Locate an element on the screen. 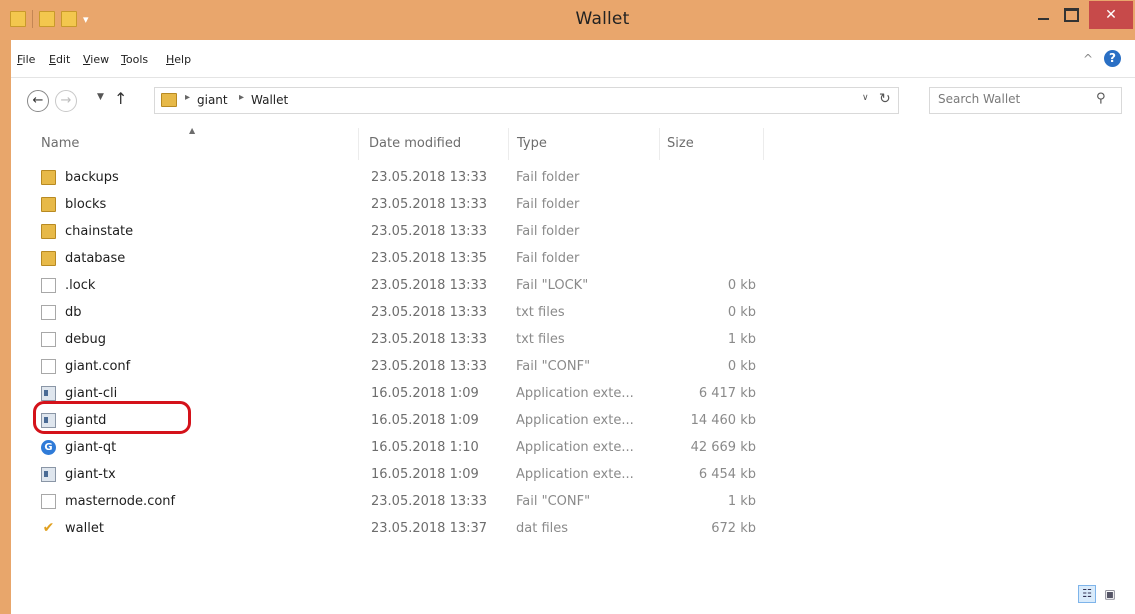 Image resolution: width=1135 pixels, height=614 pixels. file-type: Fail "CONF" is located at coordinates (553, 501).